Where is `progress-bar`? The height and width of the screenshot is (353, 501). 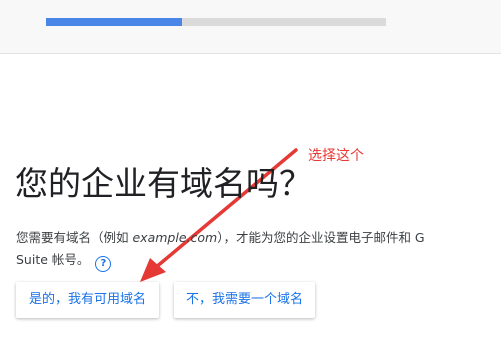
progress-bar is located at coordinates (216, 22).